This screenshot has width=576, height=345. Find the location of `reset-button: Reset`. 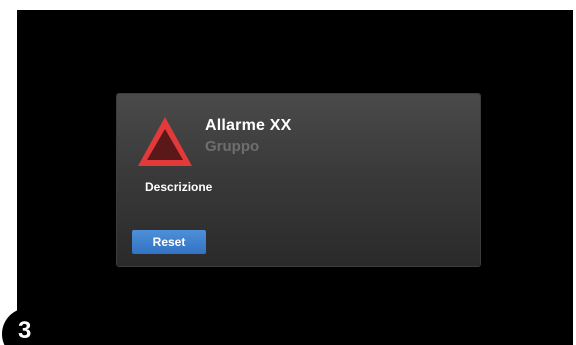

reset-button: Reset is located at coordinates (169, 242).